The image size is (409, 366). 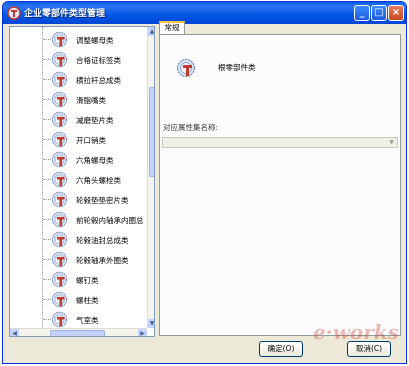 I want to click on tree-item: 横拉杆总成类, so click(x=80, y=80).